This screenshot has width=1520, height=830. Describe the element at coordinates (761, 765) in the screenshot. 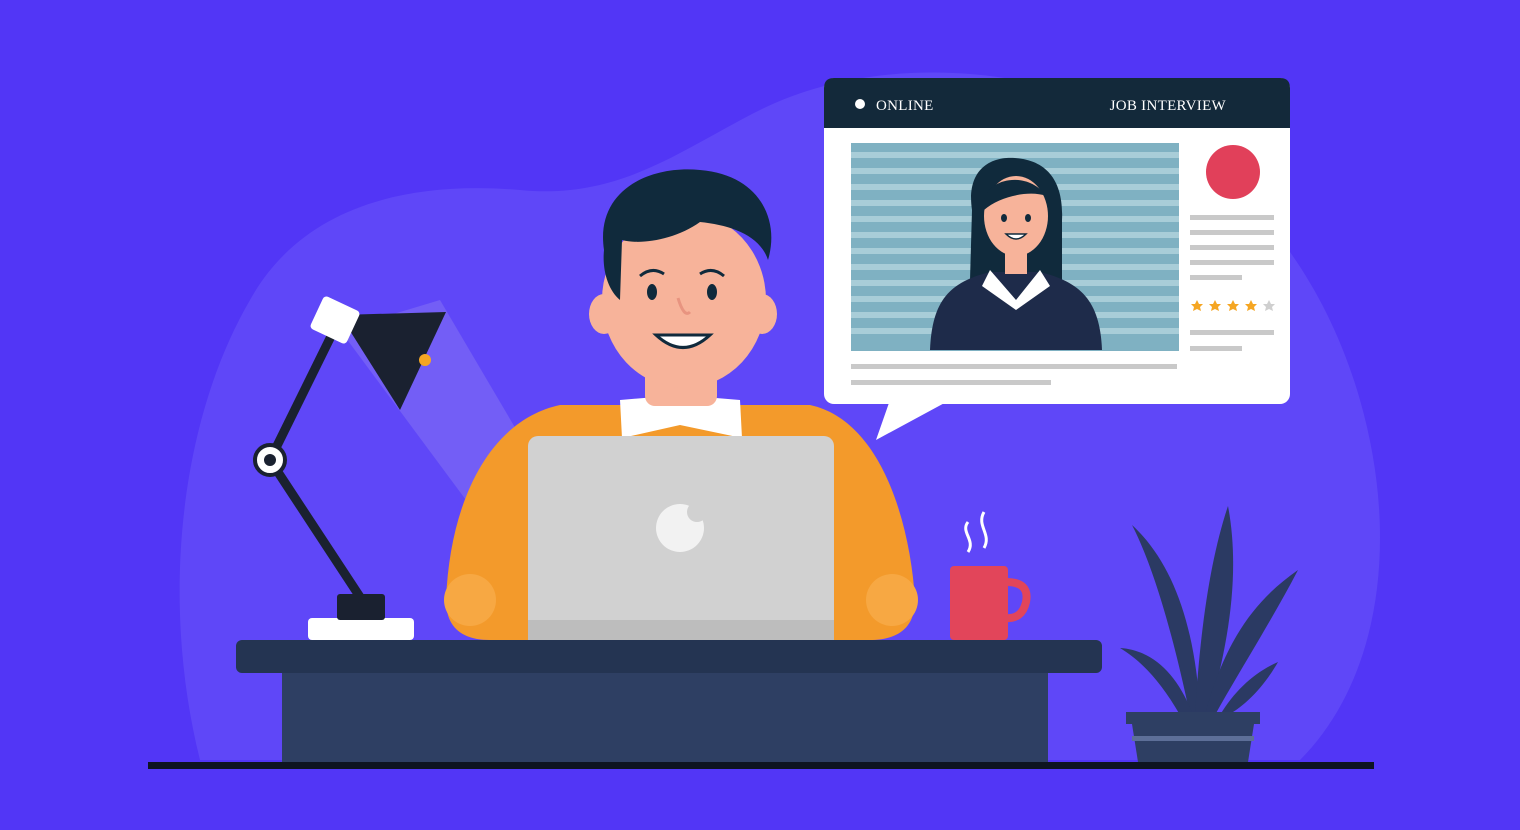

I see `floor-line` at that location.